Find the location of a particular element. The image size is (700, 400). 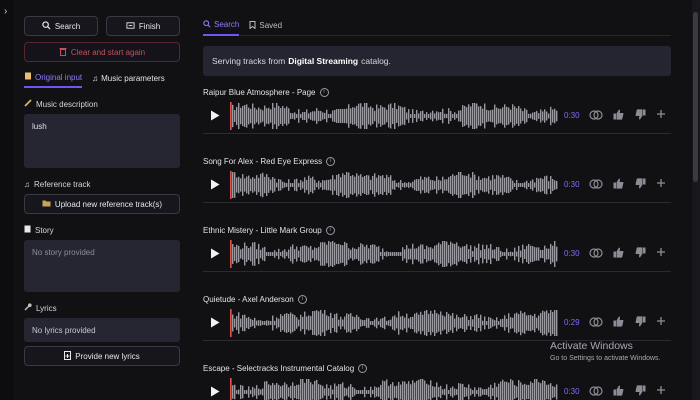

finish-button: Finish is located at coordinates (143, 26).